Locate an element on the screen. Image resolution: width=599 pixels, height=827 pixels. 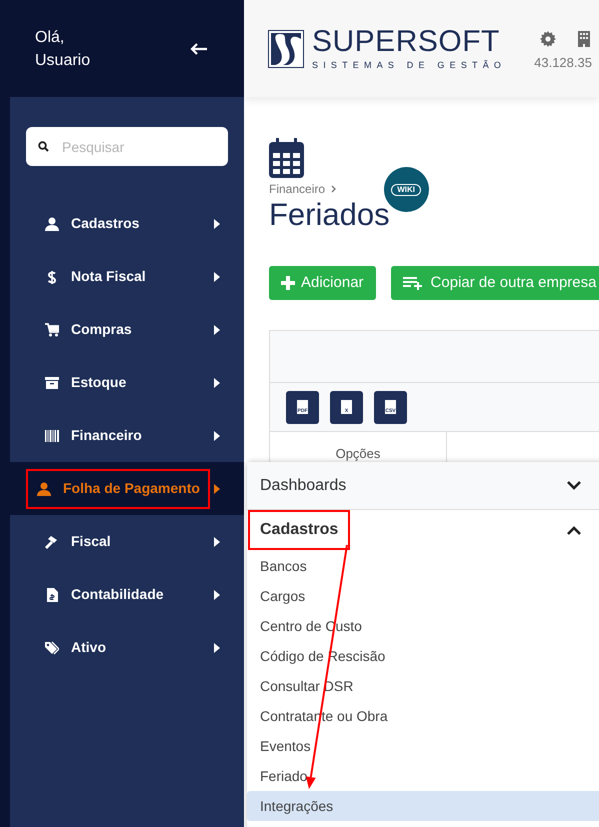
nav-item: Nota Fiscal is located at coordinates (127, 276).